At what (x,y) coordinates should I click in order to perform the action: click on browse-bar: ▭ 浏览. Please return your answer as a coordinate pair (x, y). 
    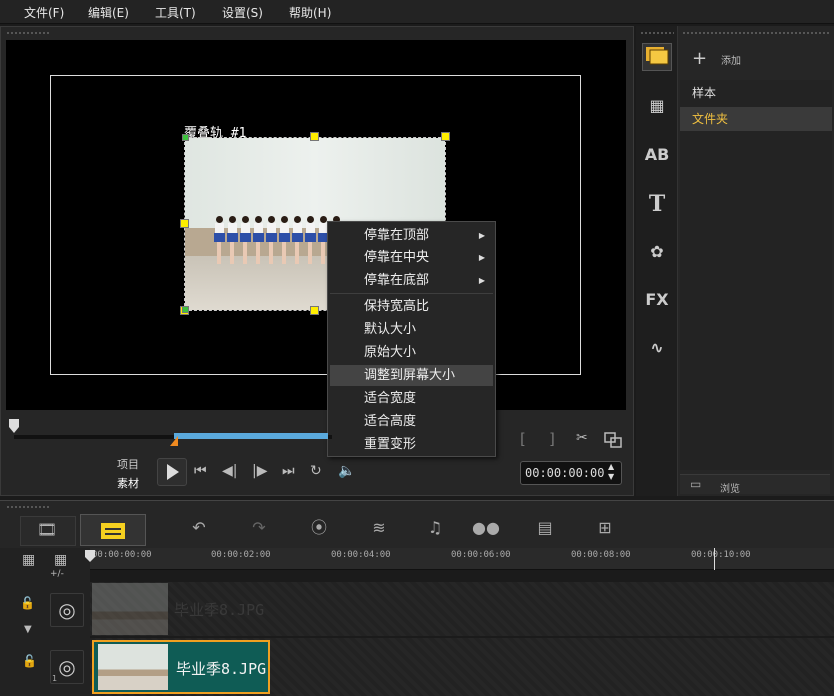
    Looking at the image, I should click on (755, 484).